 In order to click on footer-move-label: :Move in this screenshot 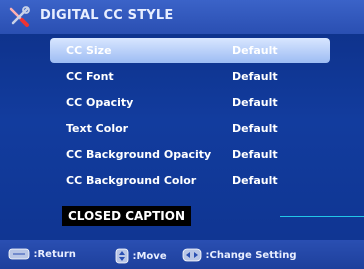, I will do `click(149, 256)`.